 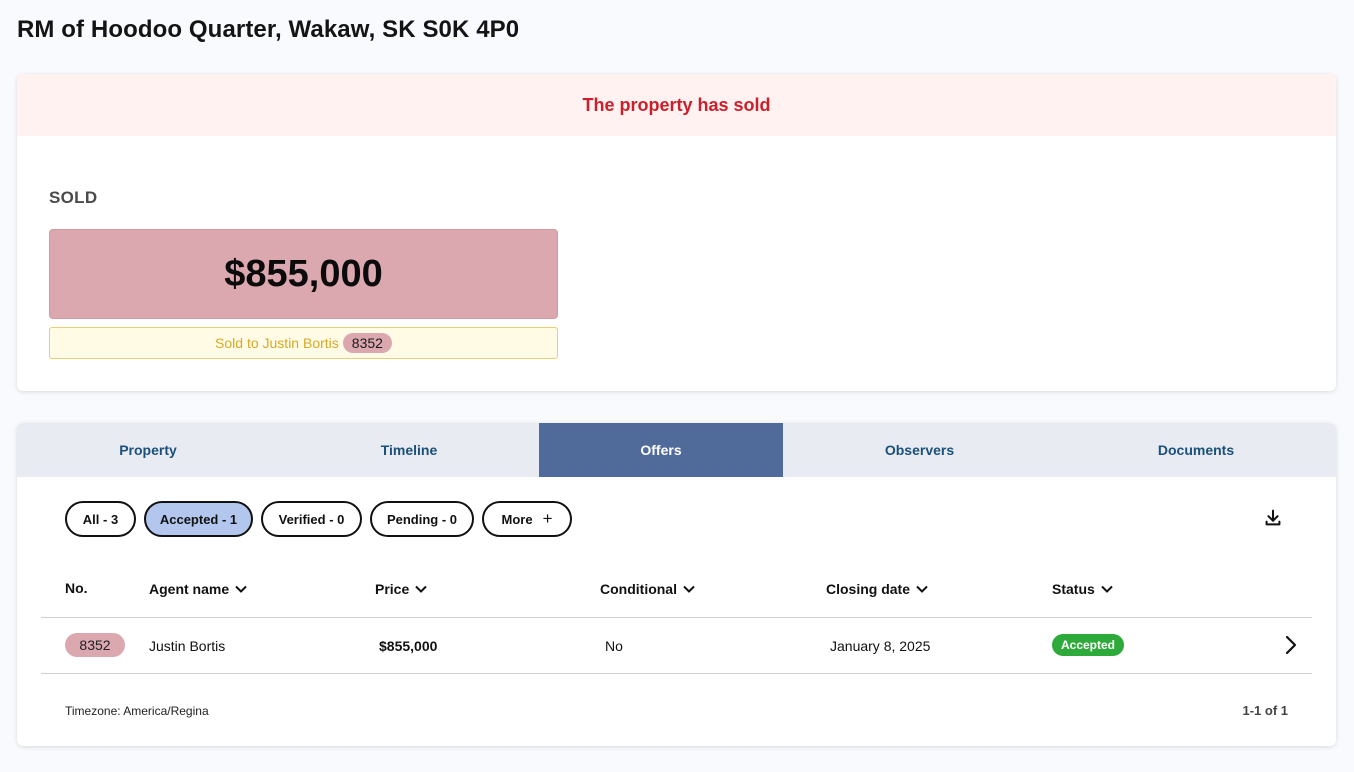 I want to click on column-header-label: Agent name, so click(x=189, y=589).